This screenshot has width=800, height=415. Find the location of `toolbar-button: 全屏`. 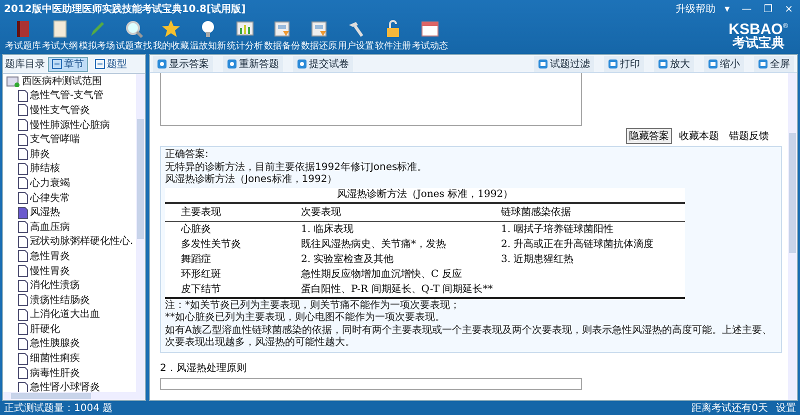

toolbar-button: 全屏 is located at coordinates (774, 64).